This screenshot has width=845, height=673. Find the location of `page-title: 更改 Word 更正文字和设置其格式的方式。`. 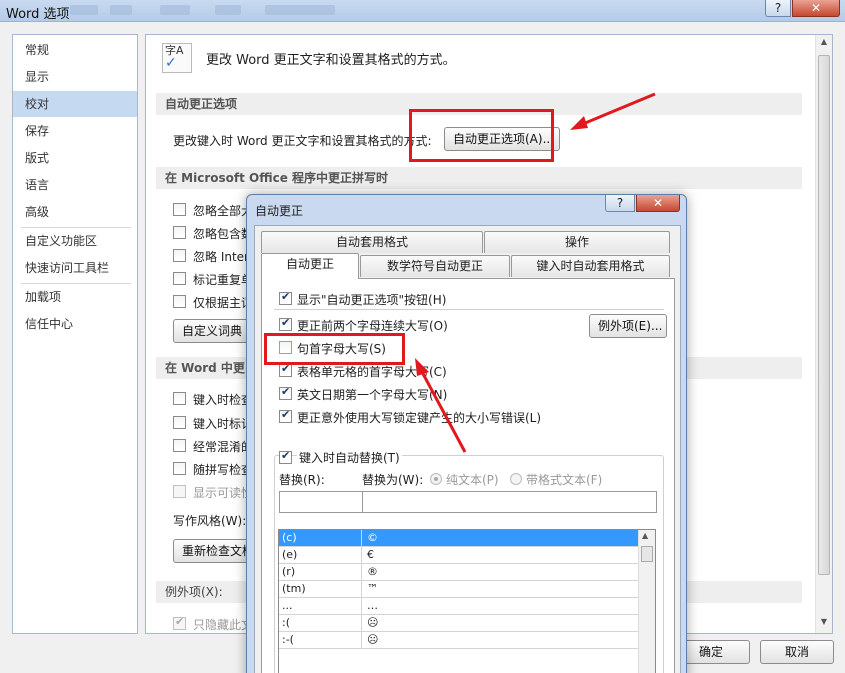

page-title: 更改 Word 更正文字和设置其格式的方式。 is located at coordinates (331, 60).